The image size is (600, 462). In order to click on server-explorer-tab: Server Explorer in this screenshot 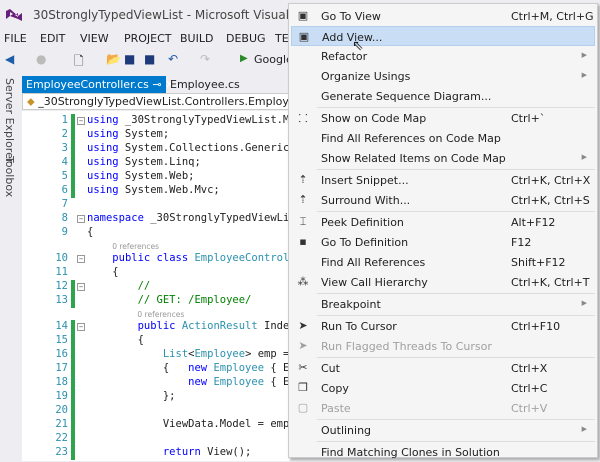, I will do `click(9, 120)`.